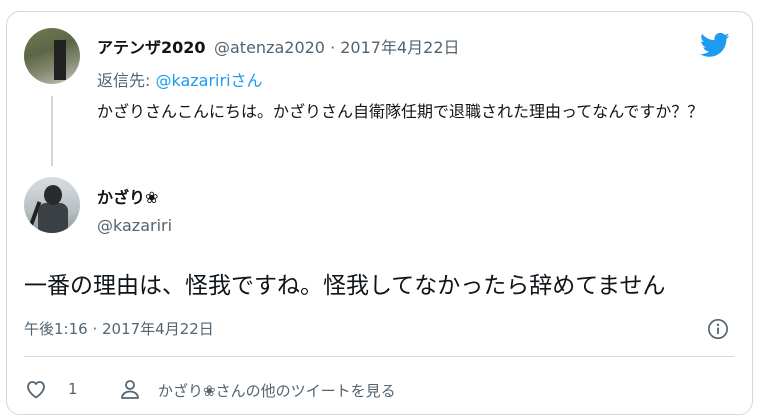  What do you see at coordinates (73, 389) in the screenshot?
I see `like-count: 1` at bounding box center [73, 389].